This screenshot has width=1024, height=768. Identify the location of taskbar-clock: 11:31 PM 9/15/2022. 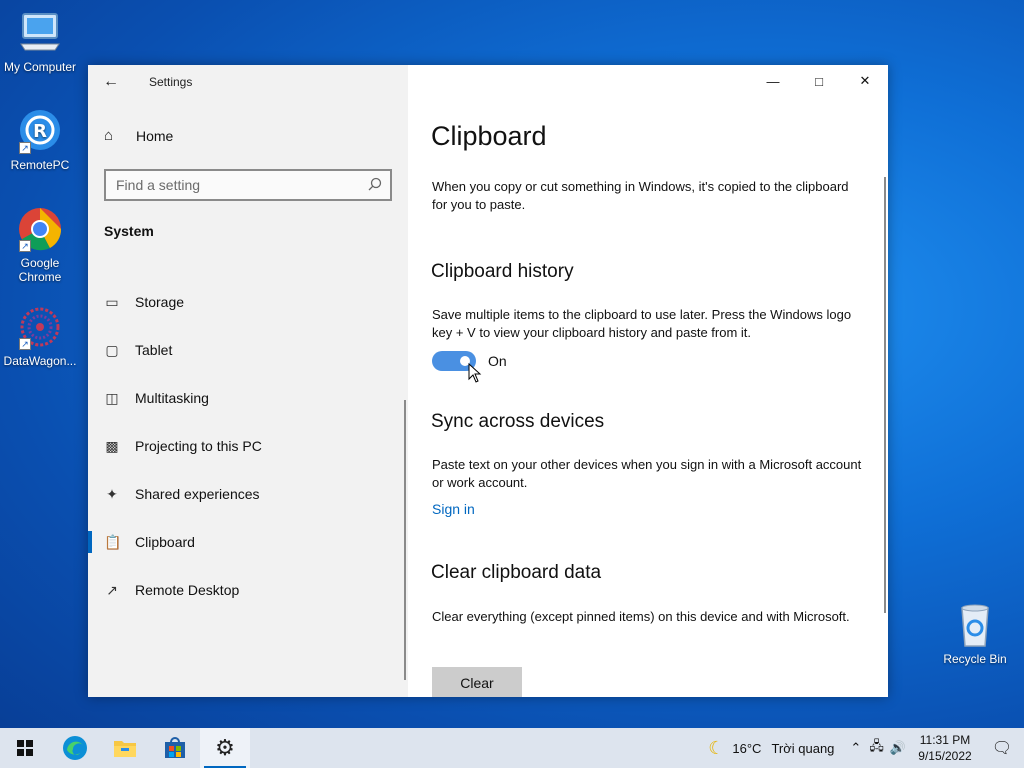
(945, 748).